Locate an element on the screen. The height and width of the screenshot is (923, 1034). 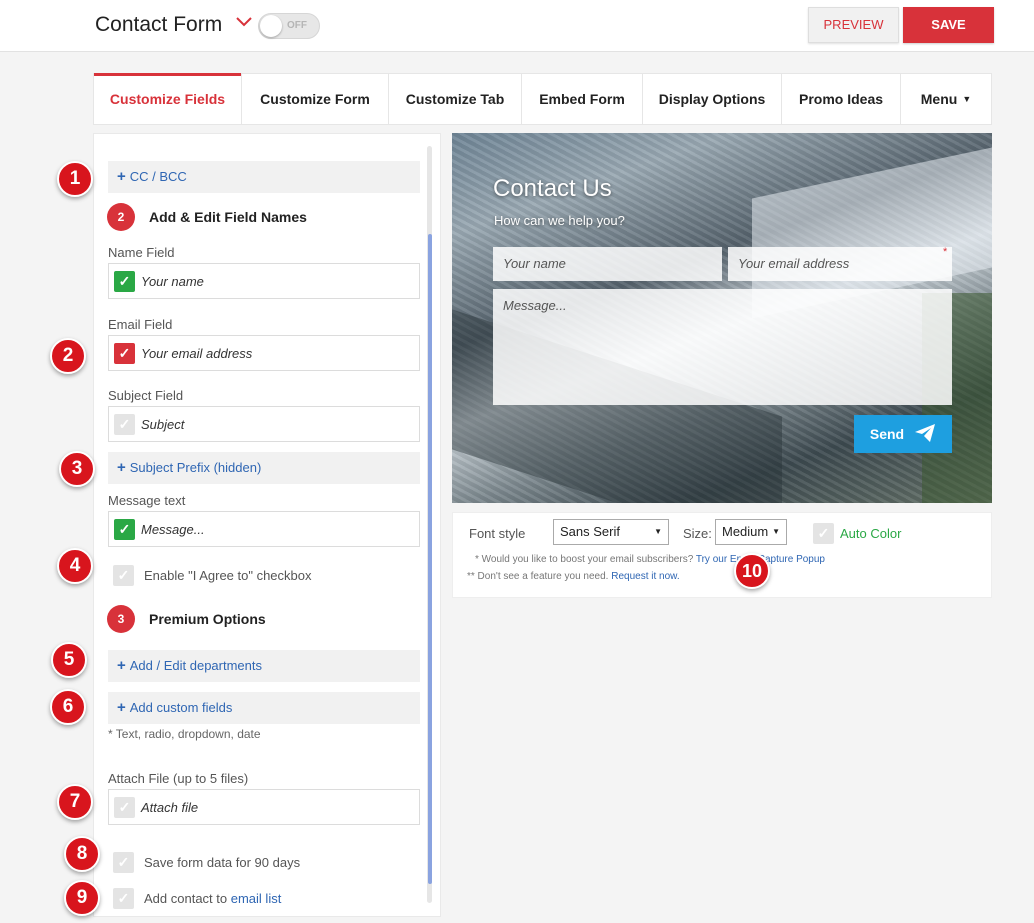
section-field-names: 2 Add & Edit Field Names is located at coordinates (207, 217).